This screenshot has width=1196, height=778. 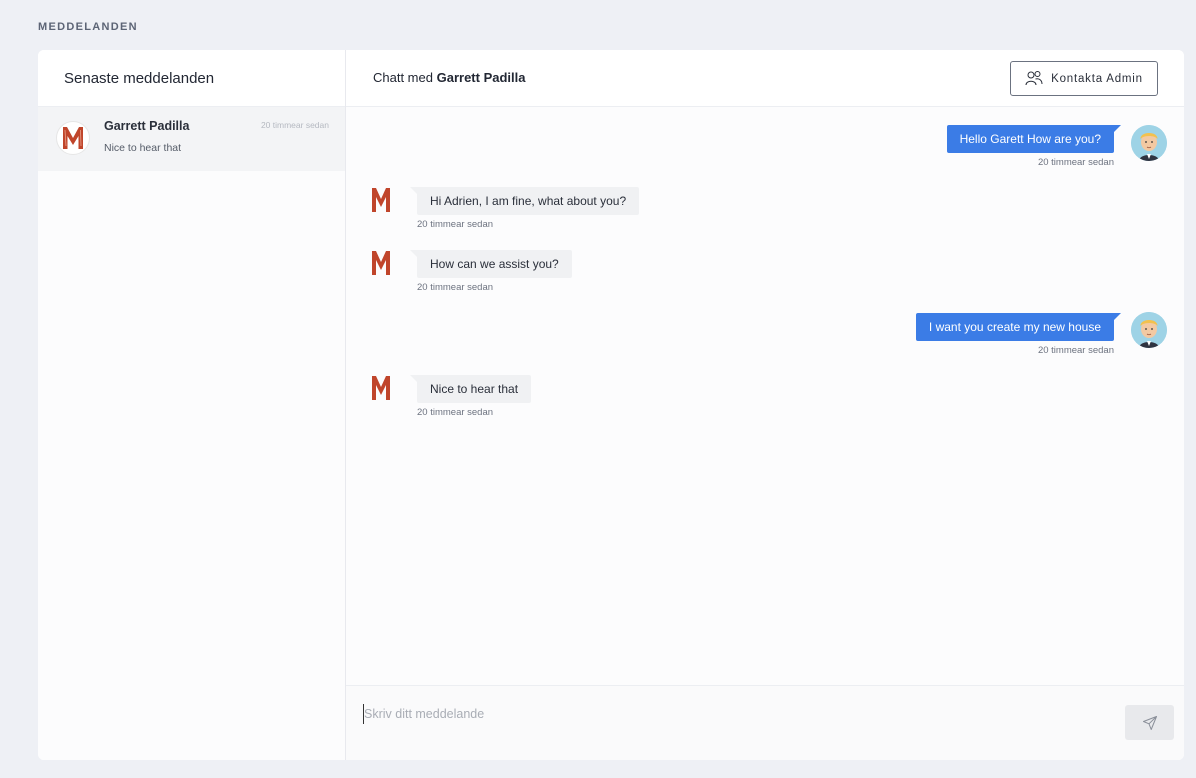 I want to click on message-bubble: How can we assist you?, so click(x=491, y=264).